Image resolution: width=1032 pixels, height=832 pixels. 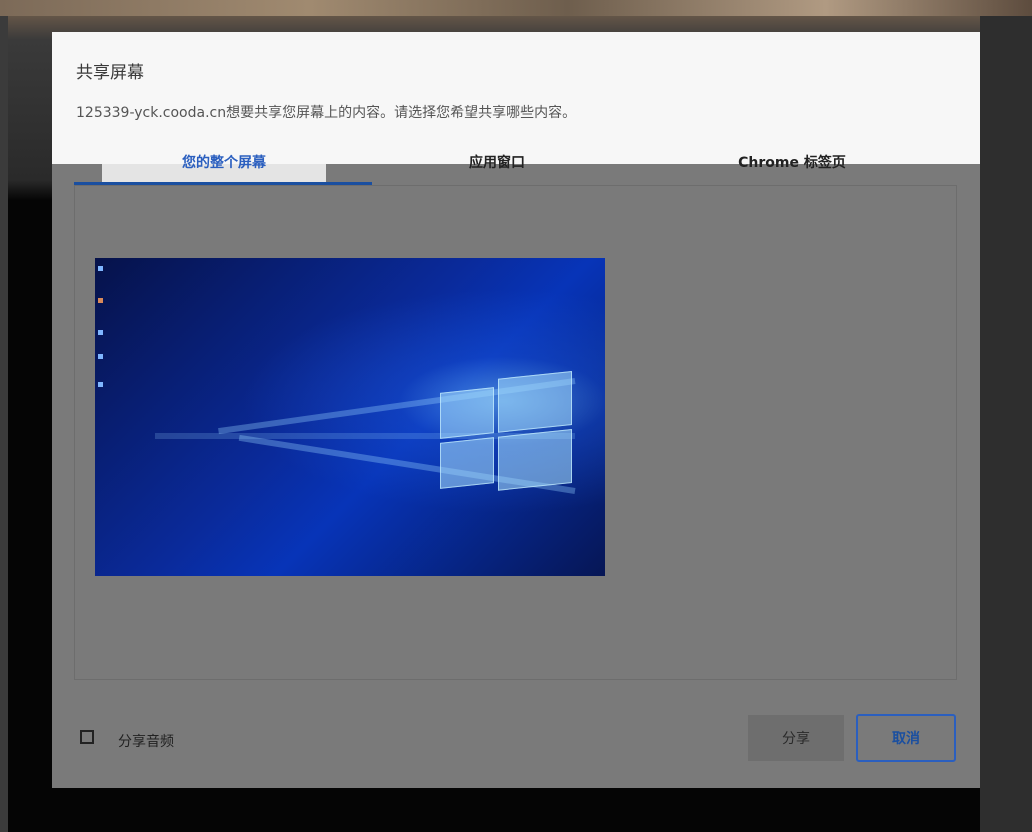 I want to click on tab-chrome-tab: Chrome 标签页, so click(x=792, y=162).